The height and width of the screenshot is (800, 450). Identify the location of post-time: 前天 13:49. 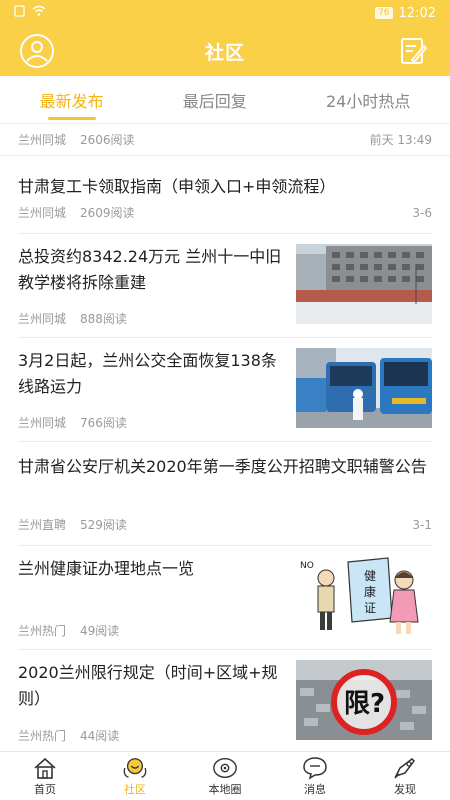
(400, 140).